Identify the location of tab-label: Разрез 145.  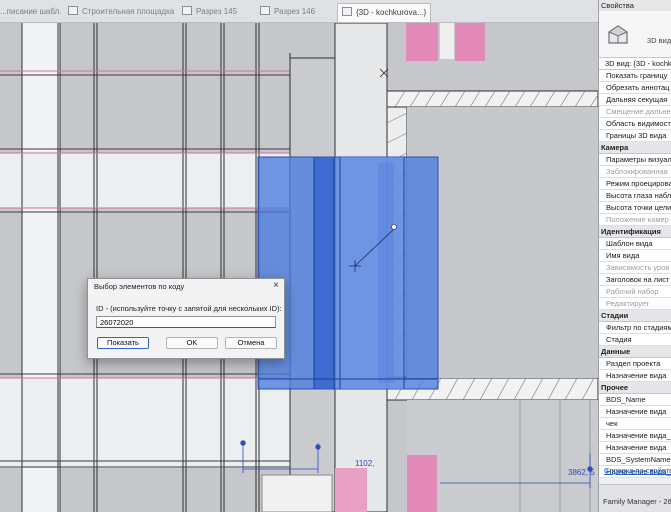
(217, 11).